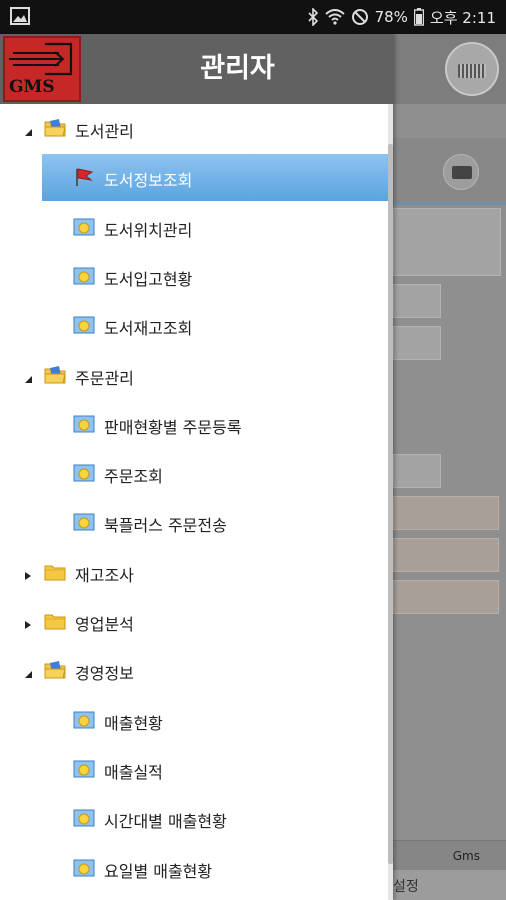 This screenshot has height=900, width=506. Describe the element at coordinates (449, 203) in the screenshot. I see `background-divider` at that location.